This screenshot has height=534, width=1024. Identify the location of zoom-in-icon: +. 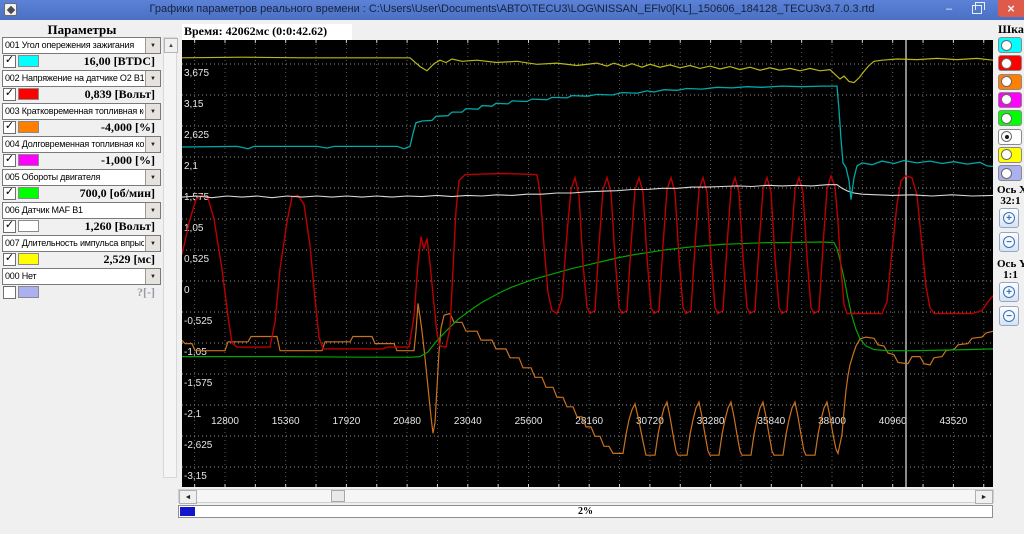
(1009, 292).